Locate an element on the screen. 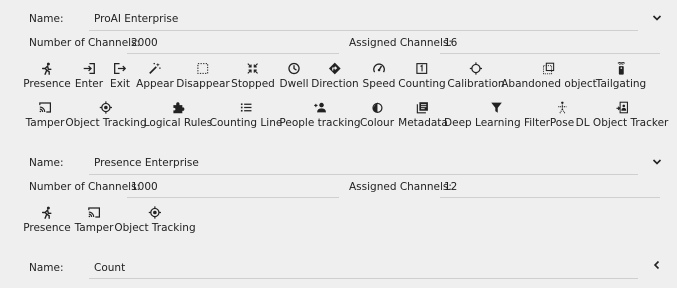 The image size is (677, 288). feature-label: Deep Learning Filter is located at coordinates (497, 123).